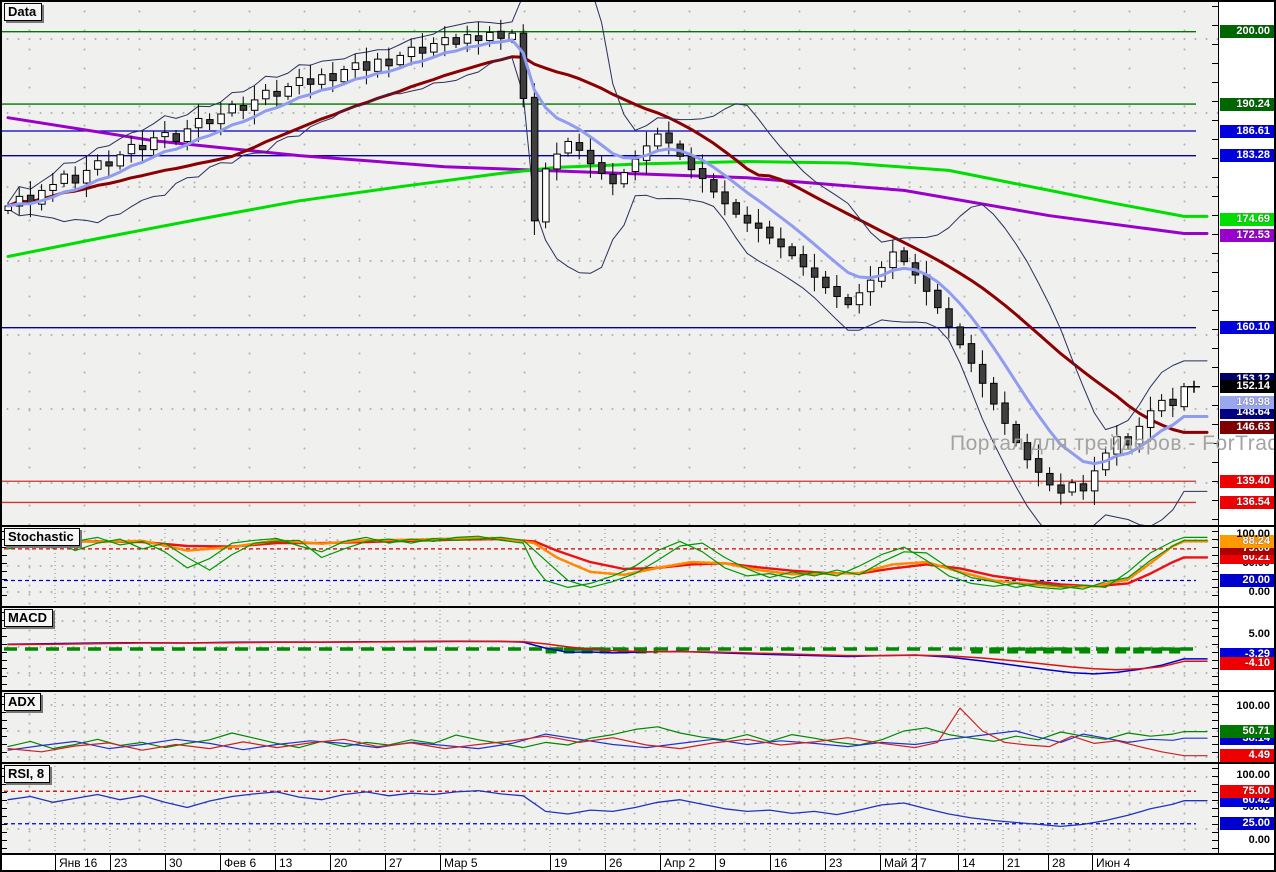  Describe the element at coordinates (78, 863) in the screenshot. I see `date-label: Янв 16` at that location.